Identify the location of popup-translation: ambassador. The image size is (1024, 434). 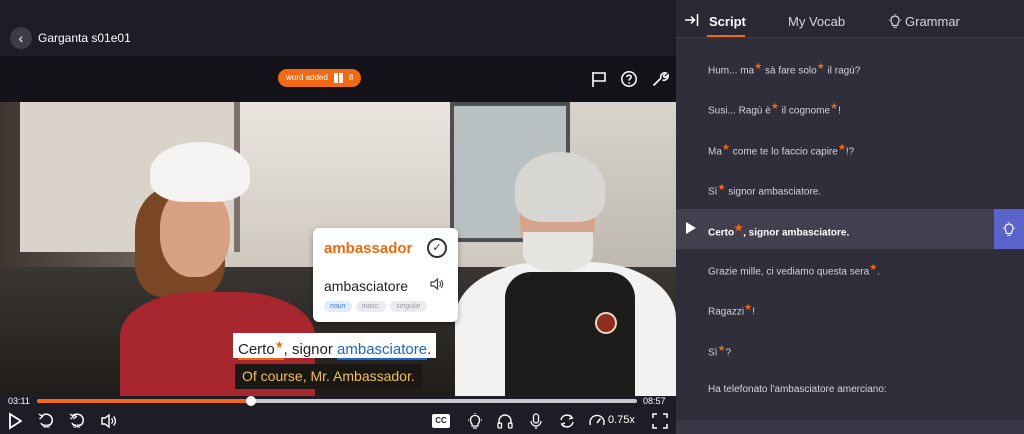
(368, 248).